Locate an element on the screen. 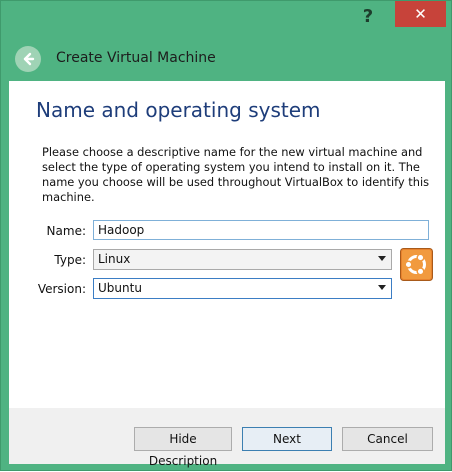 This screenshot has width=452, height=472. page-title: Name and operating system is located at coordinates (178, 110).